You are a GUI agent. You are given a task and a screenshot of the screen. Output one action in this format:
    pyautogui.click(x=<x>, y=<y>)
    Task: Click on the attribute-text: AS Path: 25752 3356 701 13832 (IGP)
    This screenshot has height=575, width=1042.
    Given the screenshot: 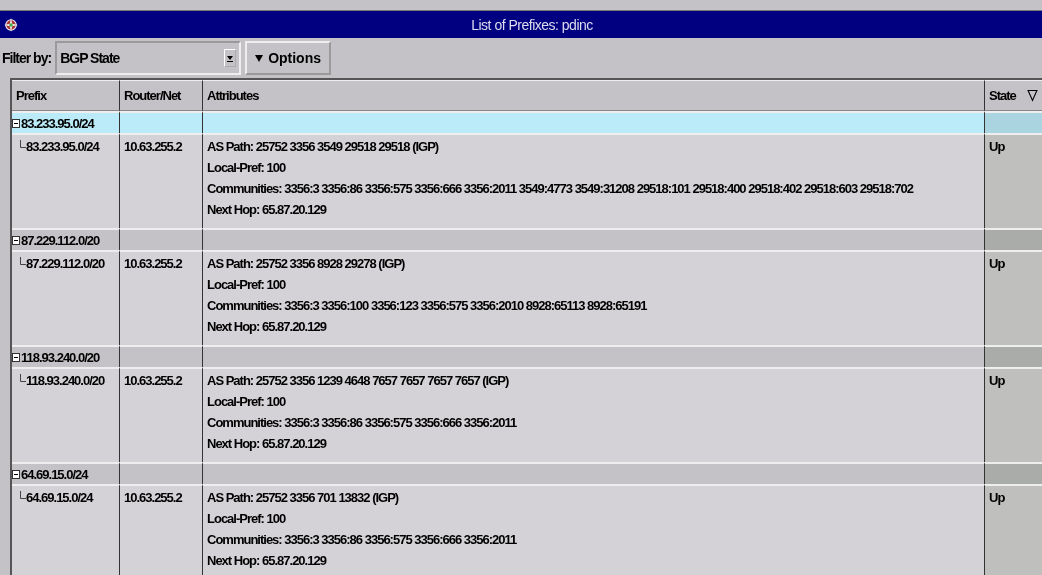 What is the action you would take?
    pyautogui.click(x=303, y=498)
    